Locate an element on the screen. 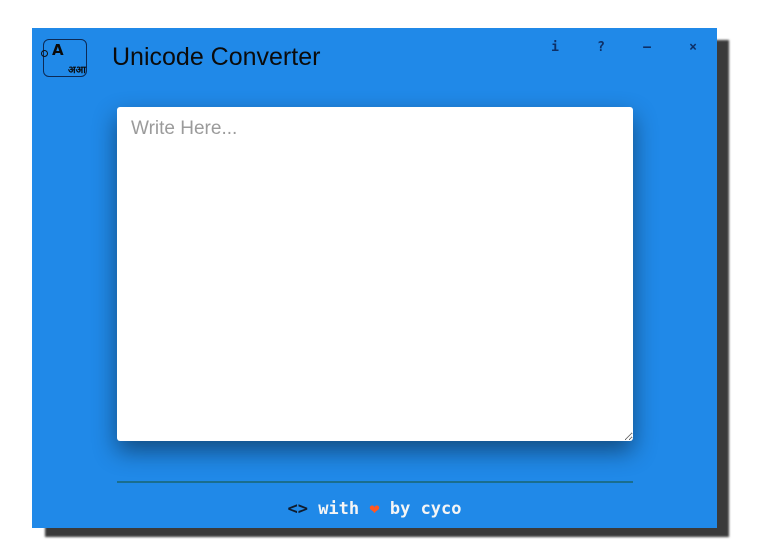 Image resolution: width=759 pixels, height=559 pixels. footer-divider is located at coordinates (375, 482).